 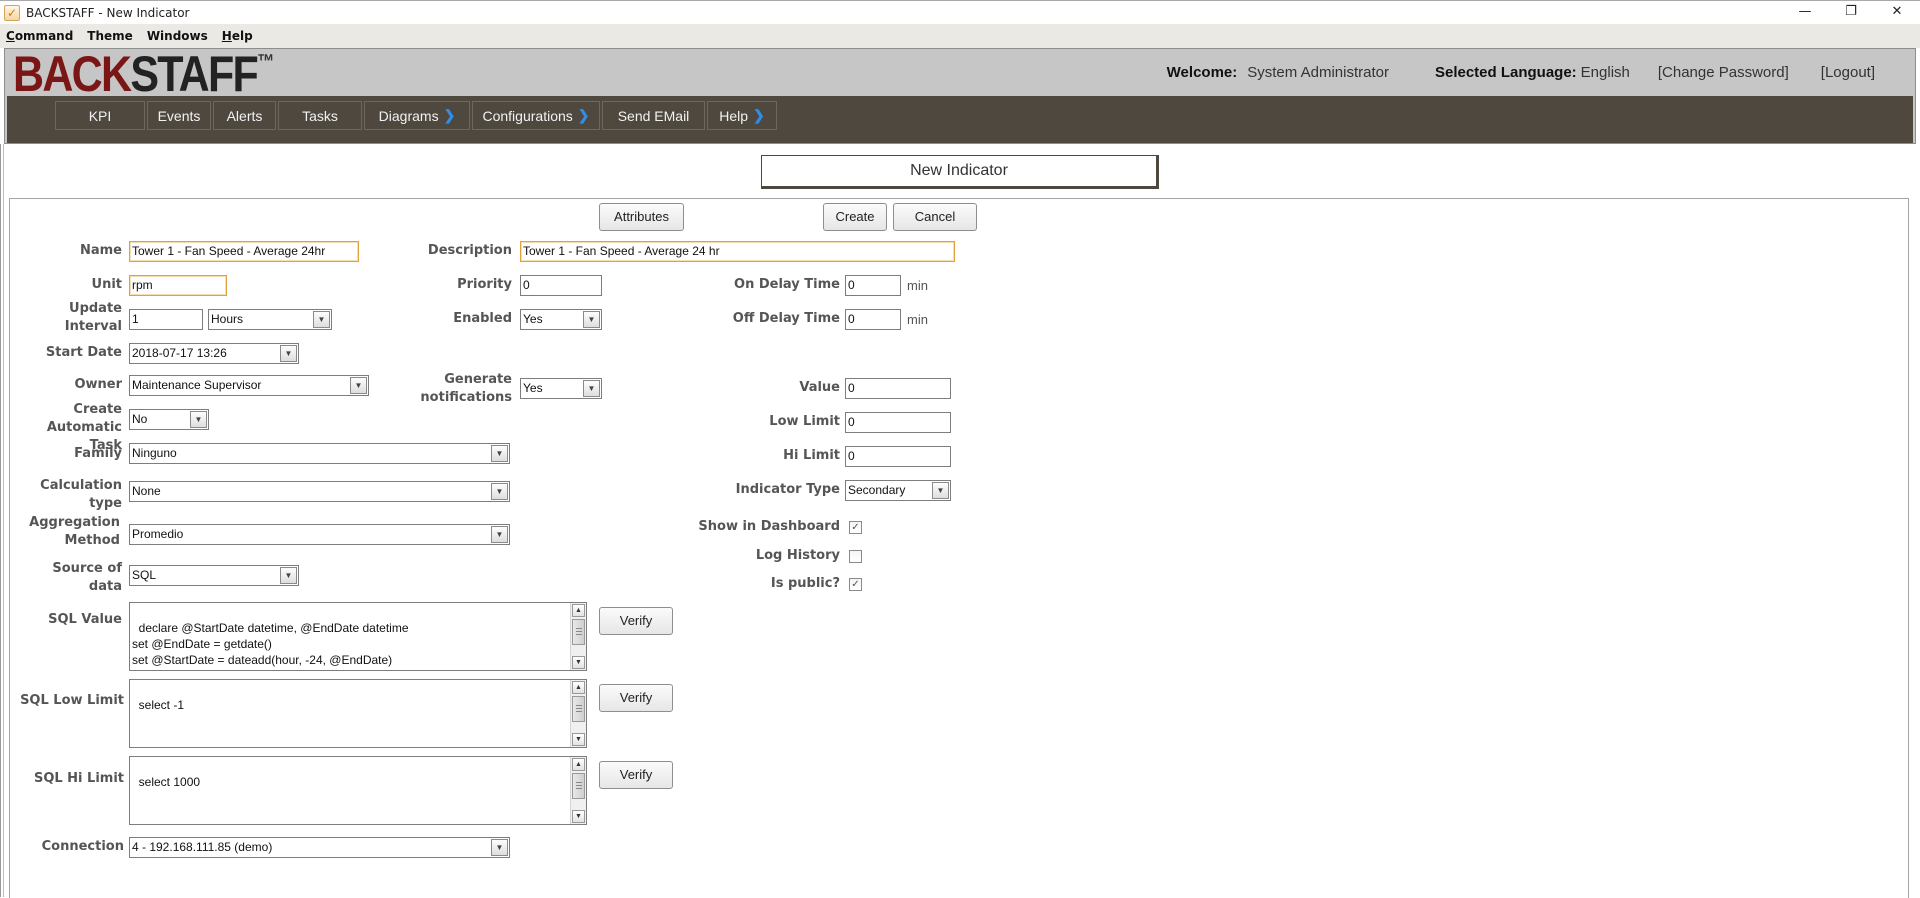 I want to click on update-interval-label: Update Interval, so click(x=93, y=317).